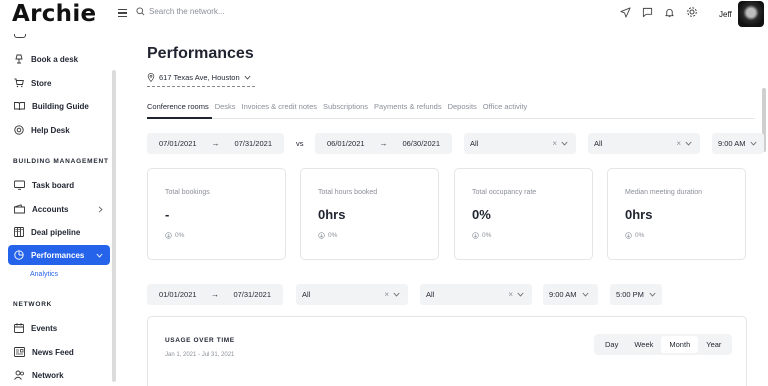 The width and height of the screenshot is (768, 386). Describe the element at coordinates (179, 118) in the screenshot. I see `tab-active-indicator` at that location.